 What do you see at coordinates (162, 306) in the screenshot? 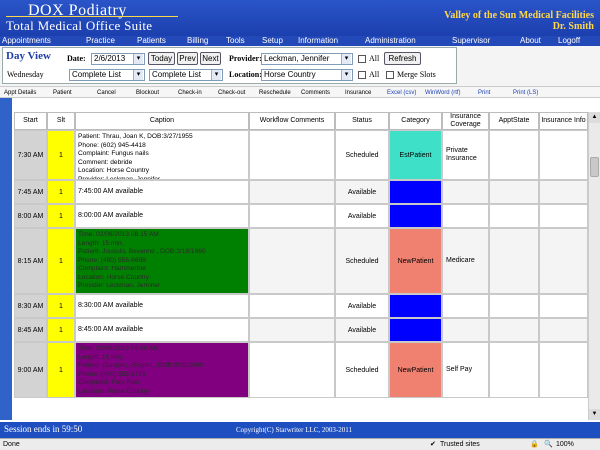
I see `appointment-caption: 8:30:00 AM available` at bounding box center [162, 306].